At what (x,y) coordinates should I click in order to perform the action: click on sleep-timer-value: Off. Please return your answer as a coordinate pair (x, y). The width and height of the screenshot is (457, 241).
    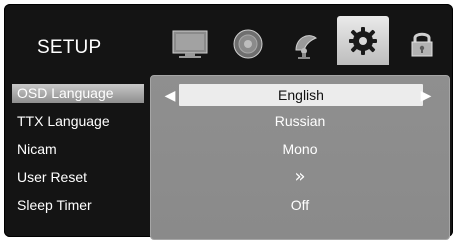
    Looking at the image, I should click on (300, 205).